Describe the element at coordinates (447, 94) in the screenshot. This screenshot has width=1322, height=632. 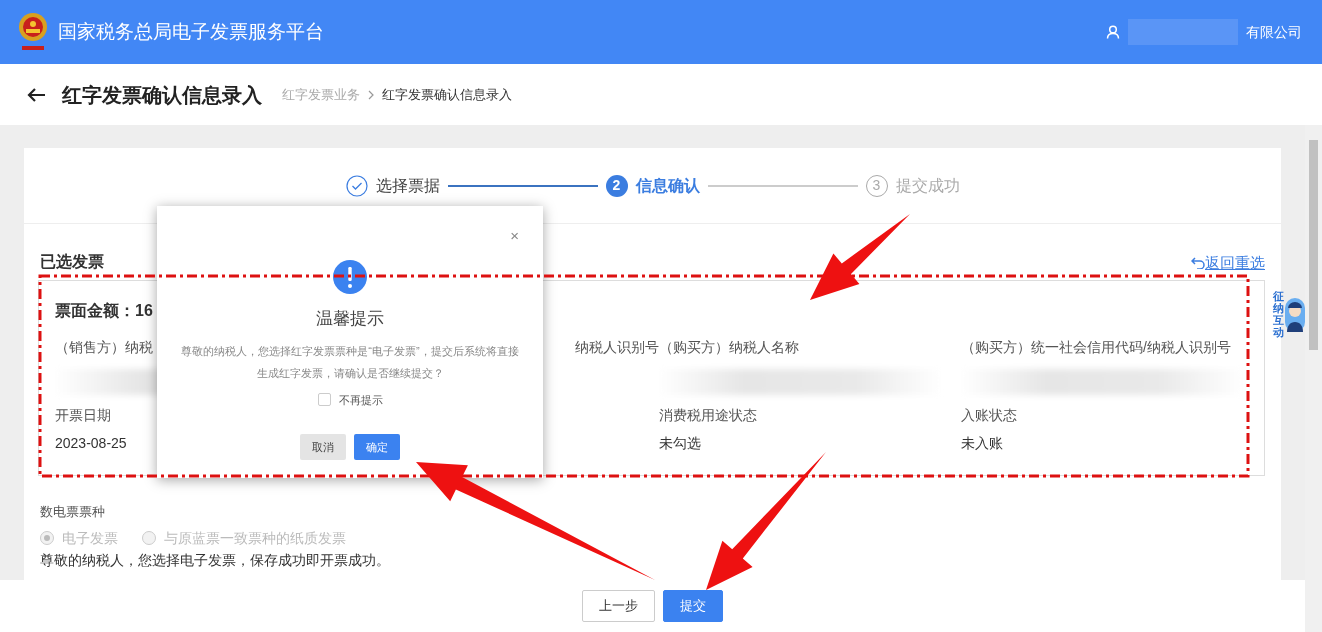
I see `breadcrumb-item: 红字发票确认信息录入` at that location.